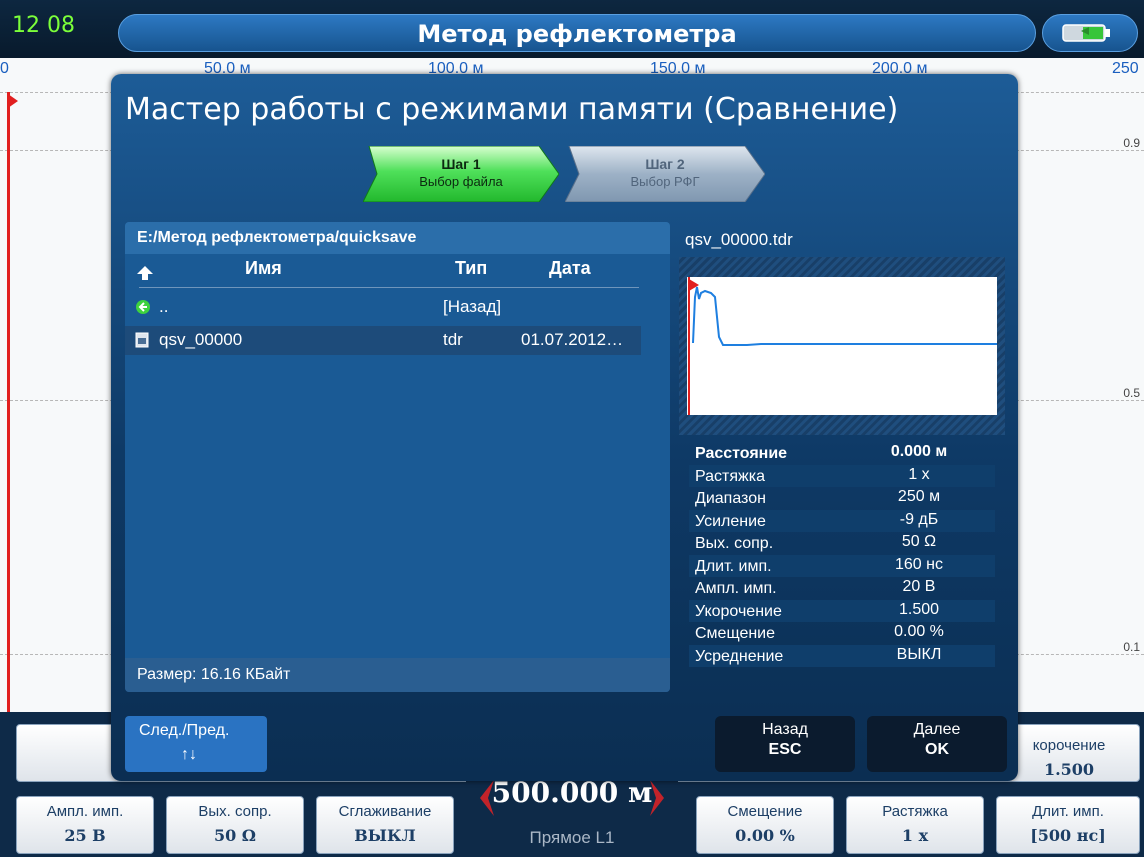 This screenshot has width=1144, height=857. Describe the element at coordinates (235, 825) in the screenshot. I see `softkey-output-impedance: Вых. сопр. 50 Ω` at that location.